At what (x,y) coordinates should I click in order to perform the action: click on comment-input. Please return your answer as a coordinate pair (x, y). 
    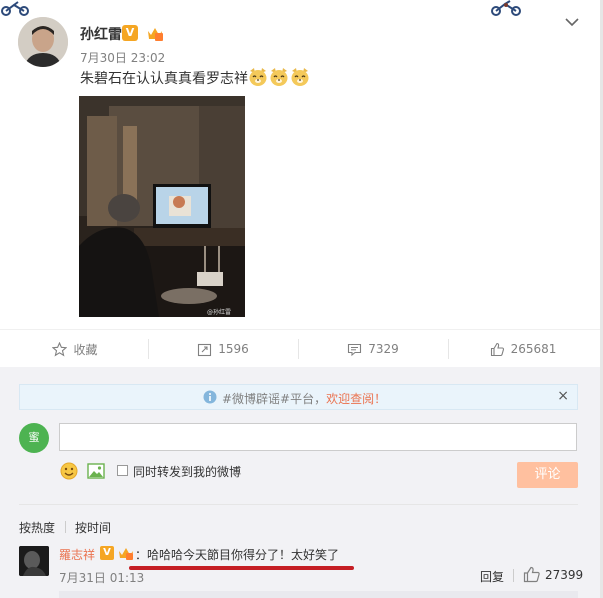
    Looking at the image, I should click on (318, 437).